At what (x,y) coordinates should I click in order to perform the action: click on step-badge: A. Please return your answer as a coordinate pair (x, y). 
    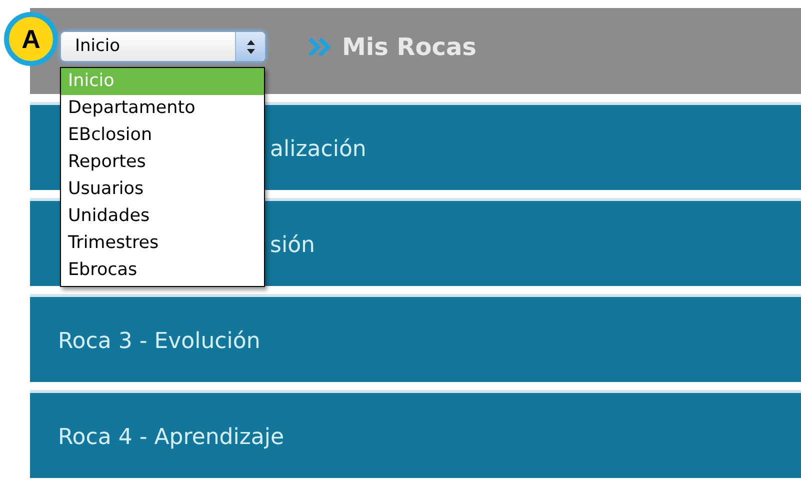
    Looking at the image, I should click on (31, 39).